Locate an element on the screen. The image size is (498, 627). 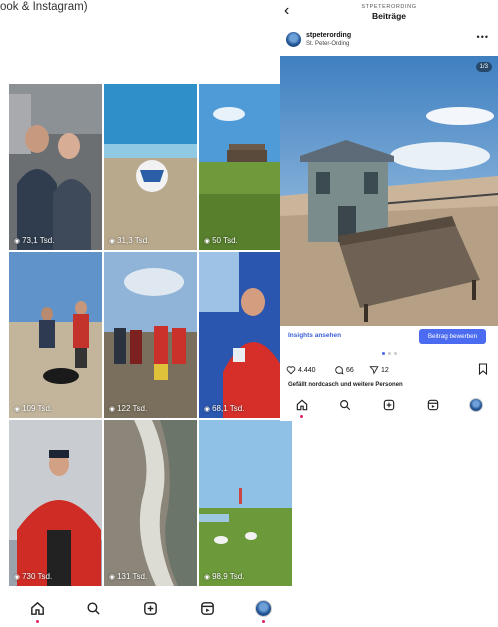
promote-post-button: Beitrag bewerben is located at coordinates (452, 336).